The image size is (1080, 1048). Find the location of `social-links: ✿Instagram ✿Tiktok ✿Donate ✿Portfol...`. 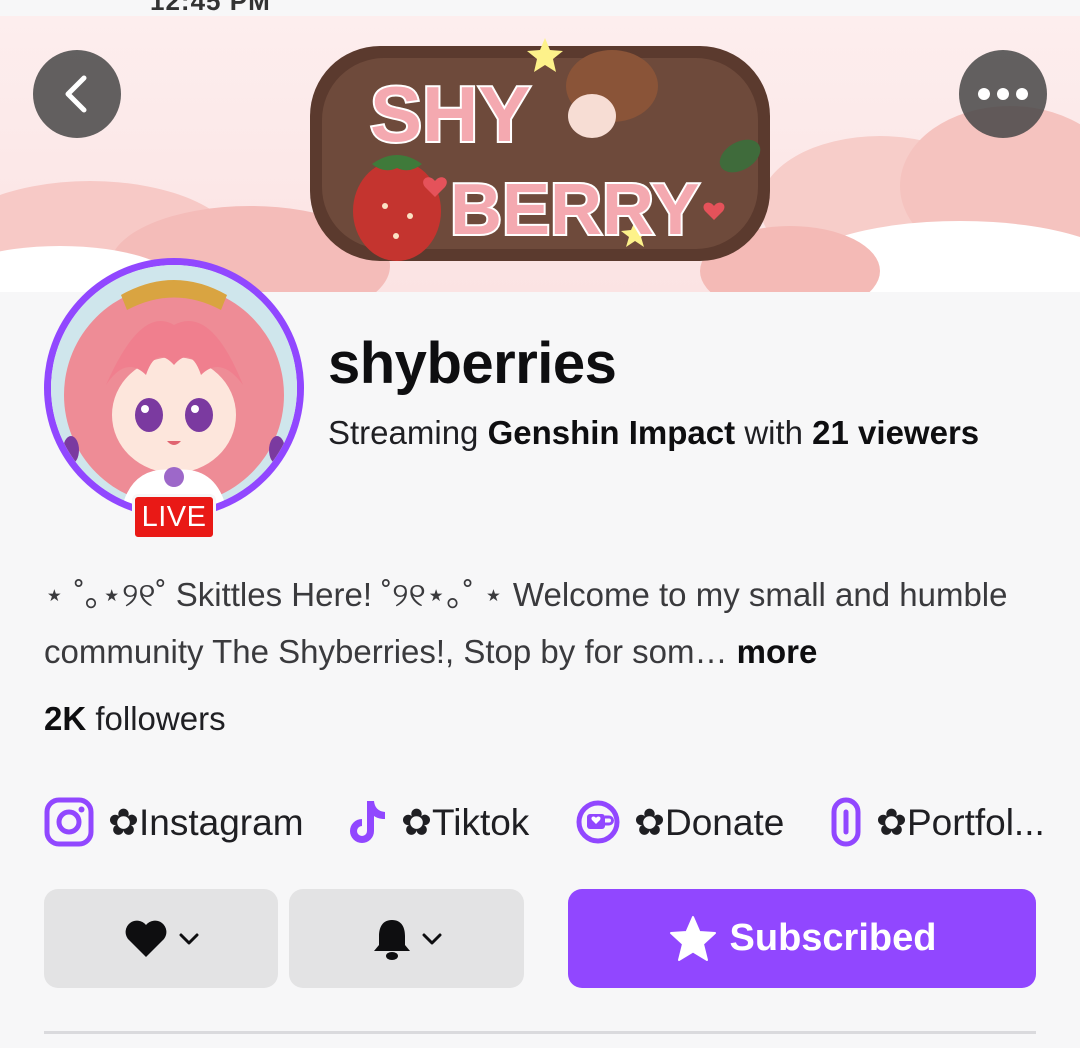

social-links: ✿Instagram ✿Tiktok ✿Donate ✿Portfol... is located at coordinates (554, 822).